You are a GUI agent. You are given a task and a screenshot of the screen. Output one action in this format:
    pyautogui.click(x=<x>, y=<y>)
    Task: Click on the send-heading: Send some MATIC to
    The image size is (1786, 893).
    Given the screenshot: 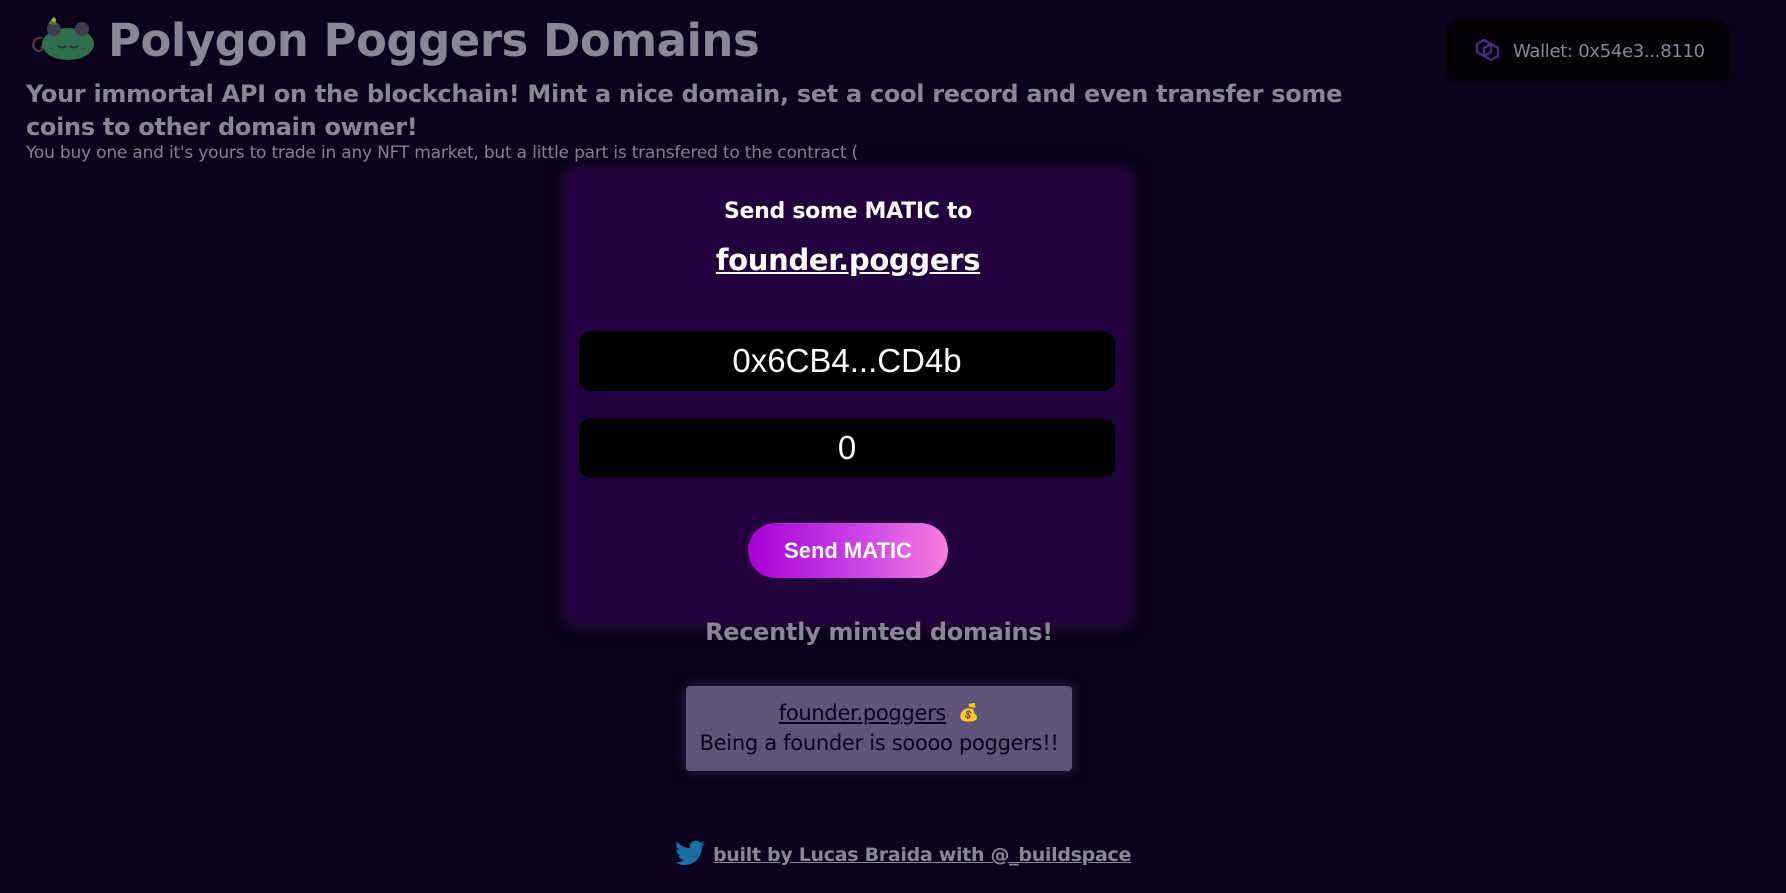 What is the action you would take?
    pyautogui.click(x=848, y=211)
    